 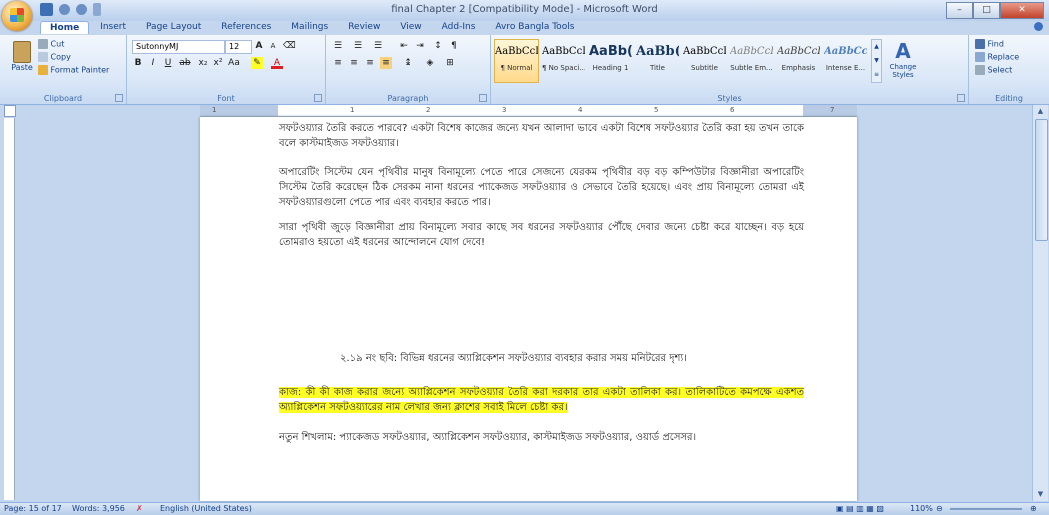 What do you see at coordinates (729, 98) in the screenshot?
I see `styles-label: Styles` at bounding box center [729, 98].